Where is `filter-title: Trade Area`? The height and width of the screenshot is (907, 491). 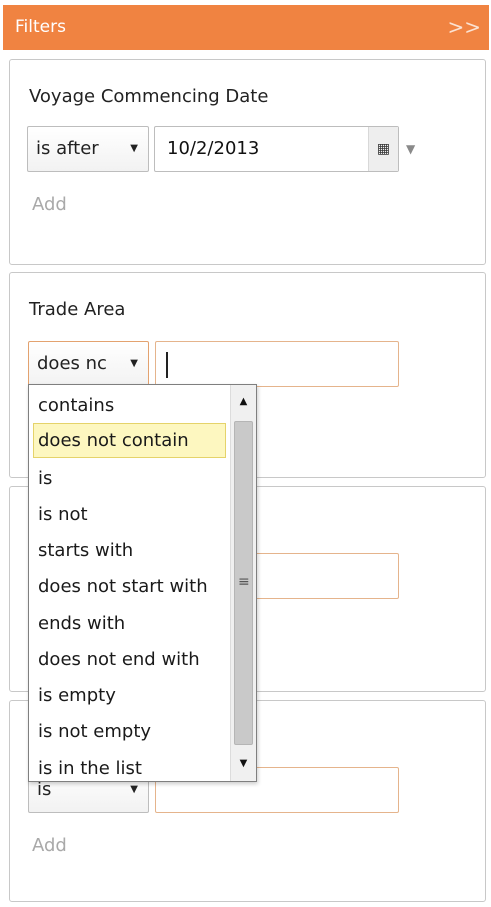 filter-title: Trade Area is located at coordinates (77, 309).